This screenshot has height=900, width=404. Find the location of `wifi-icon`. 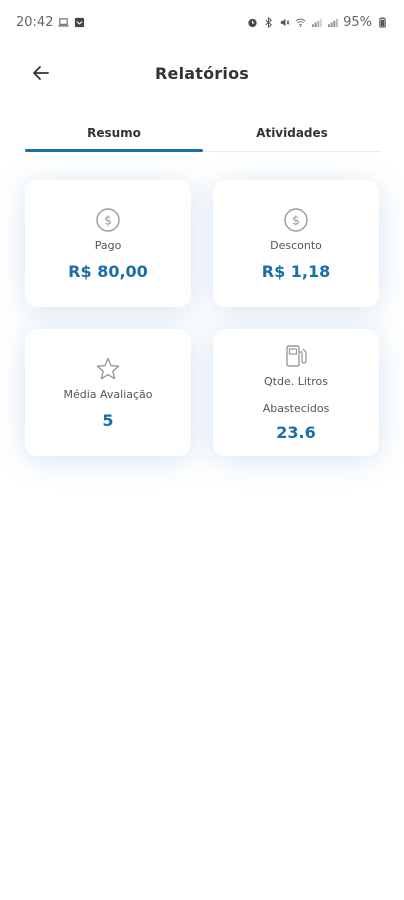

wifi-icon is located at coordinates (300, 22).